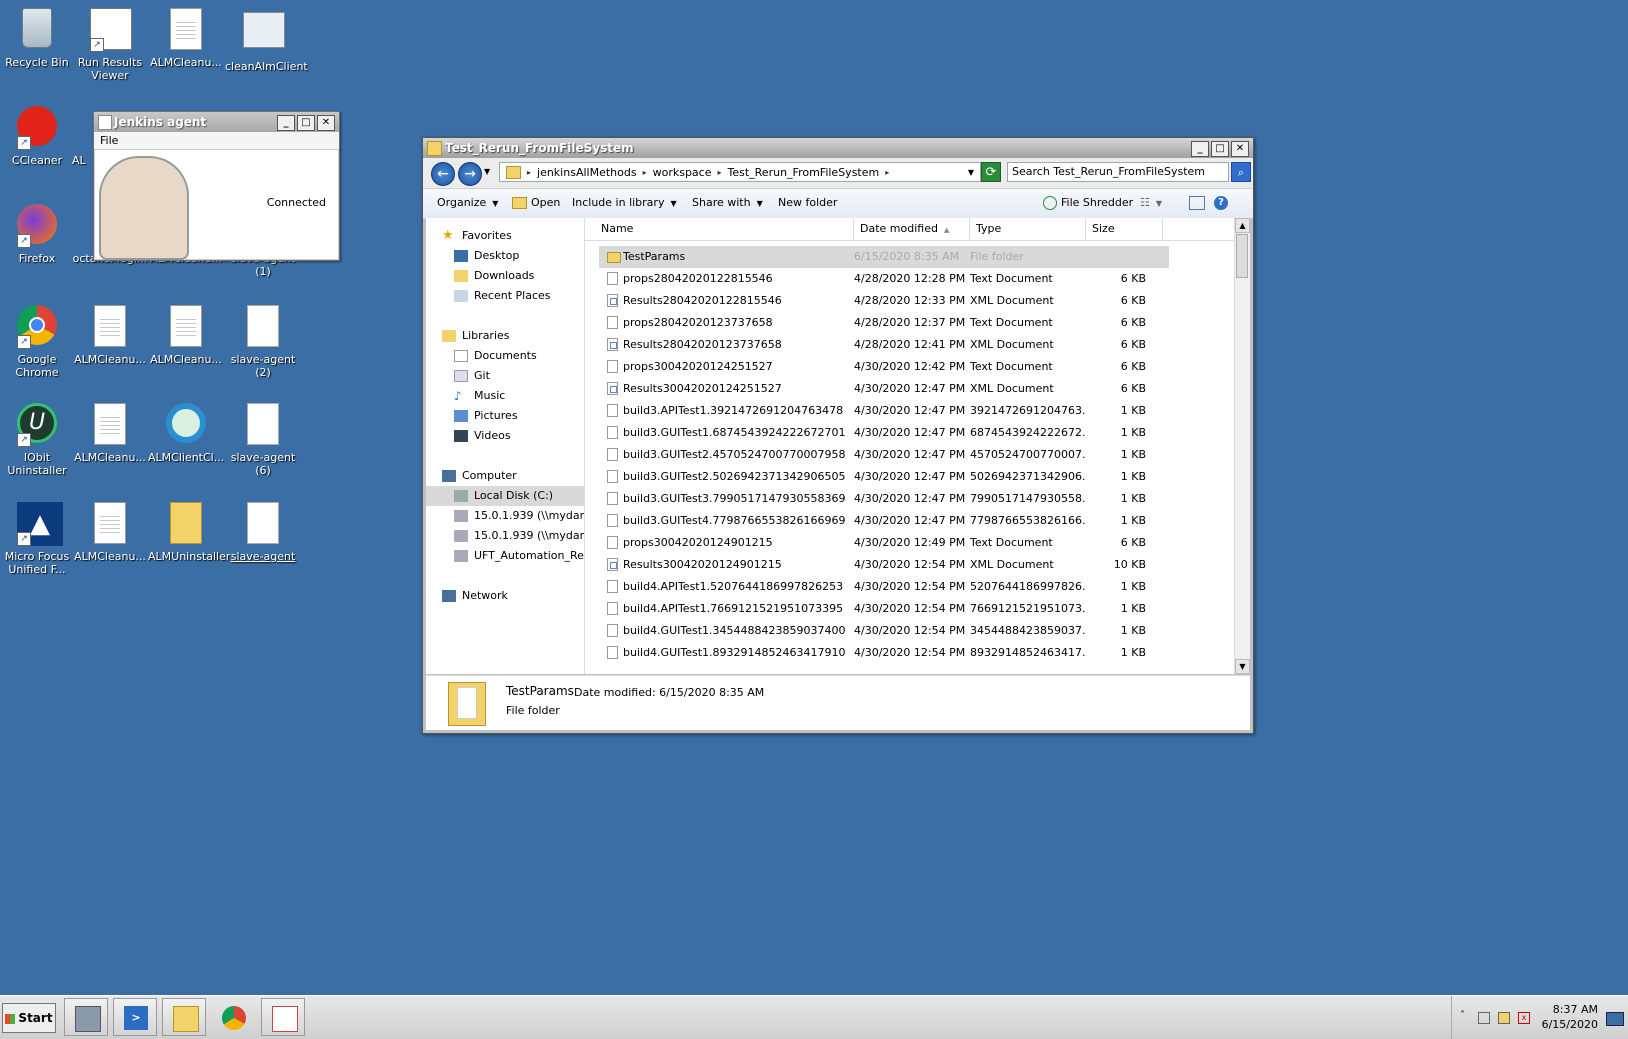  What do you see at coordinates (519, 376) in the screenshot?
I see `nav-git: Git` at bounding box center [519, 376].